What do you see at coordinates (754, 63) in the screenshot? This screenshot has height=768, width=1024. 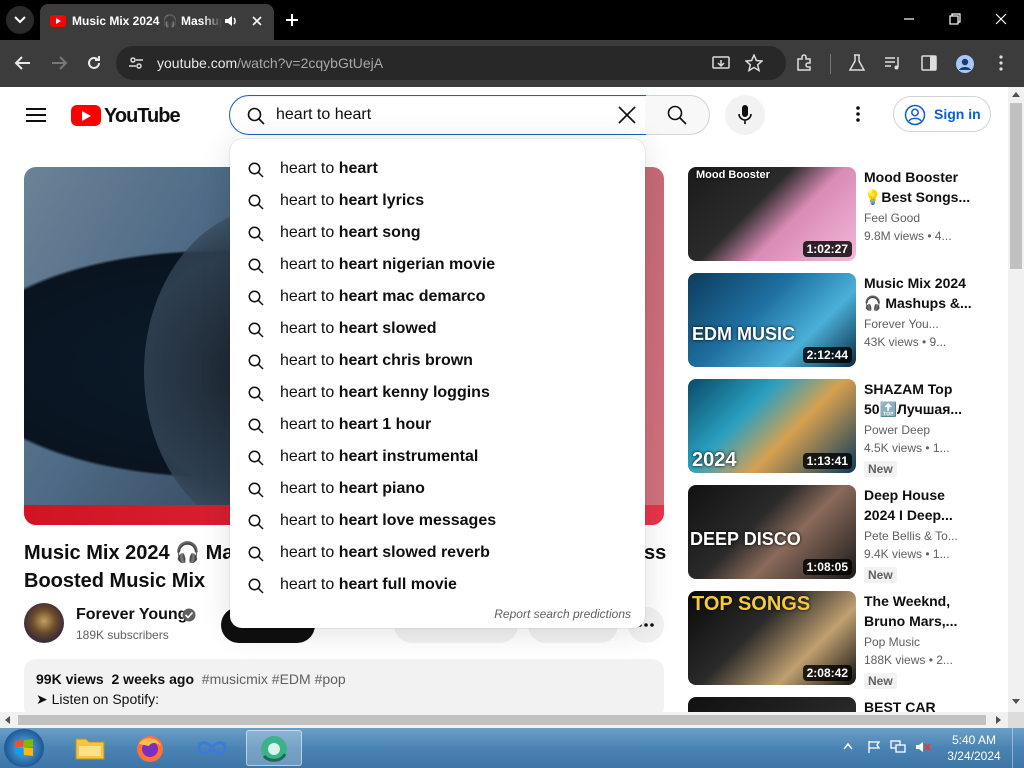 I see `bookmark-star-icon` at bounding box center [754, 63].